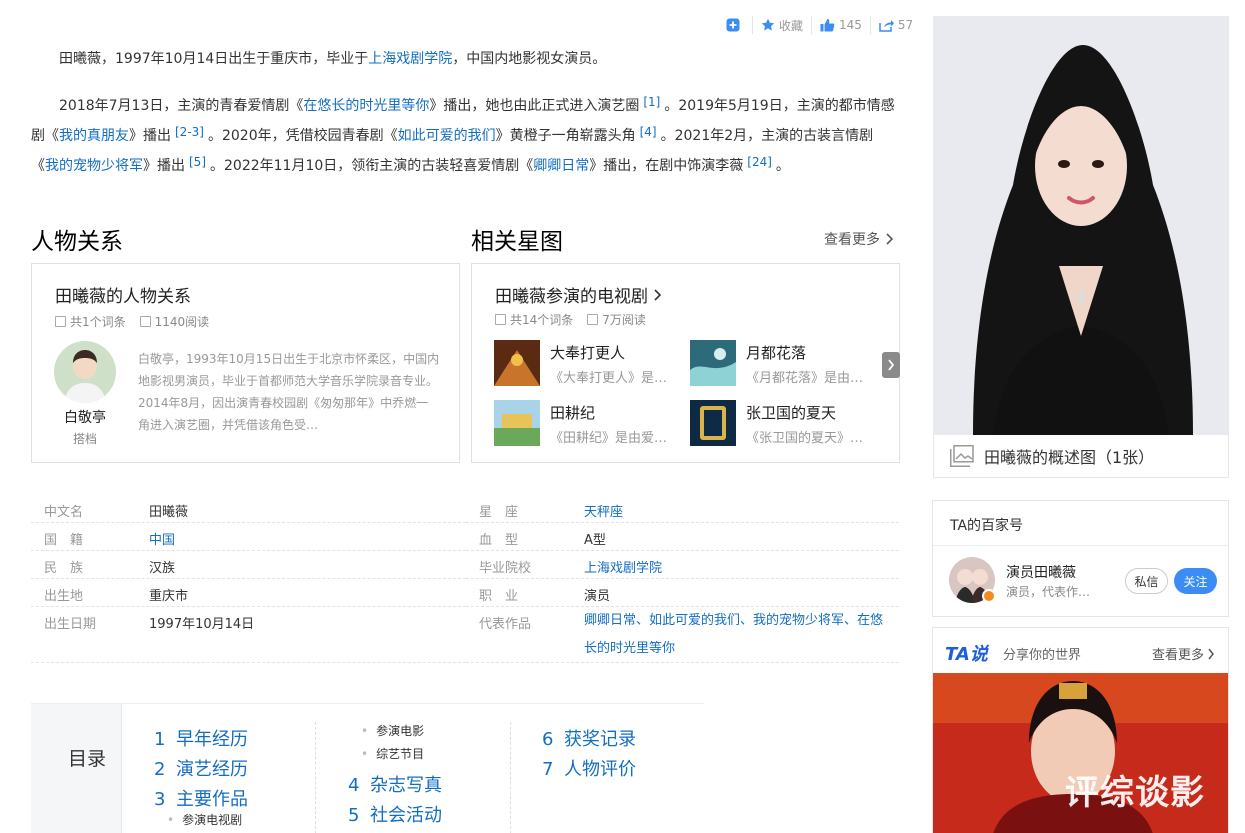 This screenshot has height=833, width=1245. Describe the element at coordinates (1135, 793) in the screenshot. I see `watermark-text: 评综谈影` at that location.